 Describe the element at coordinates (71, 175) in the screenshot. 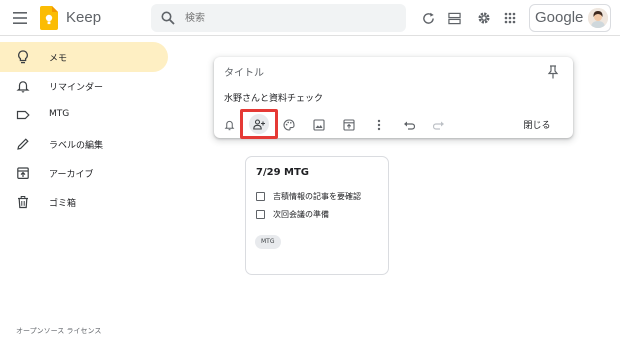

I see `sidebar-item-label: アーカイブ` at that location.